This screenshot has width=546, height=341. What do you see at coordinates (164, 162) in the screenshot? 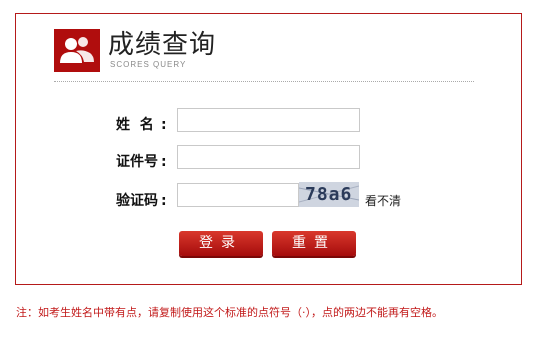
I see `id-colon: :` at bounding box center [164, 162].